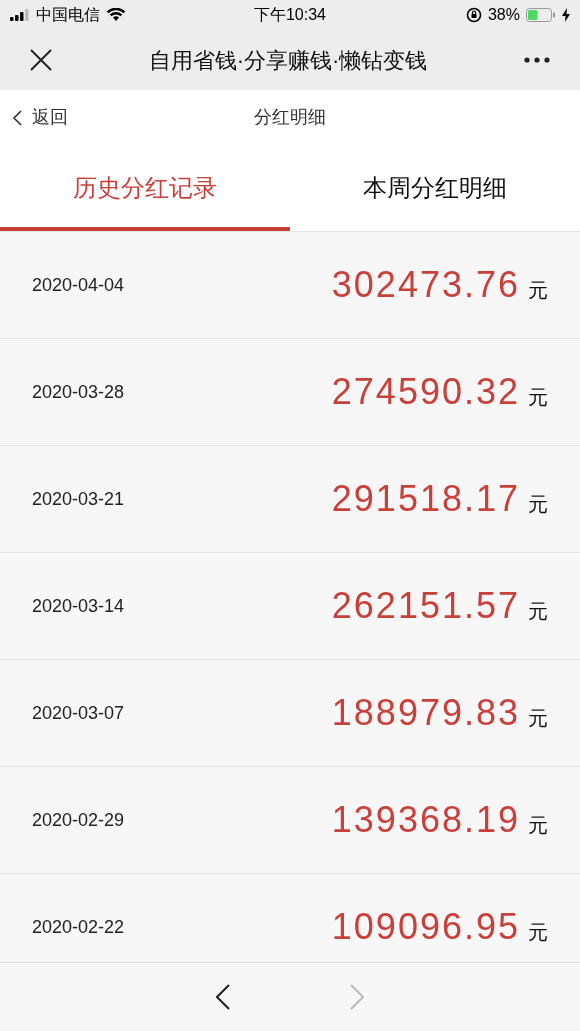  What do you see at coordinates (435, 188) in the screenshot?
I see `tab: 本周分红明细` at bounding box center [435, 188].